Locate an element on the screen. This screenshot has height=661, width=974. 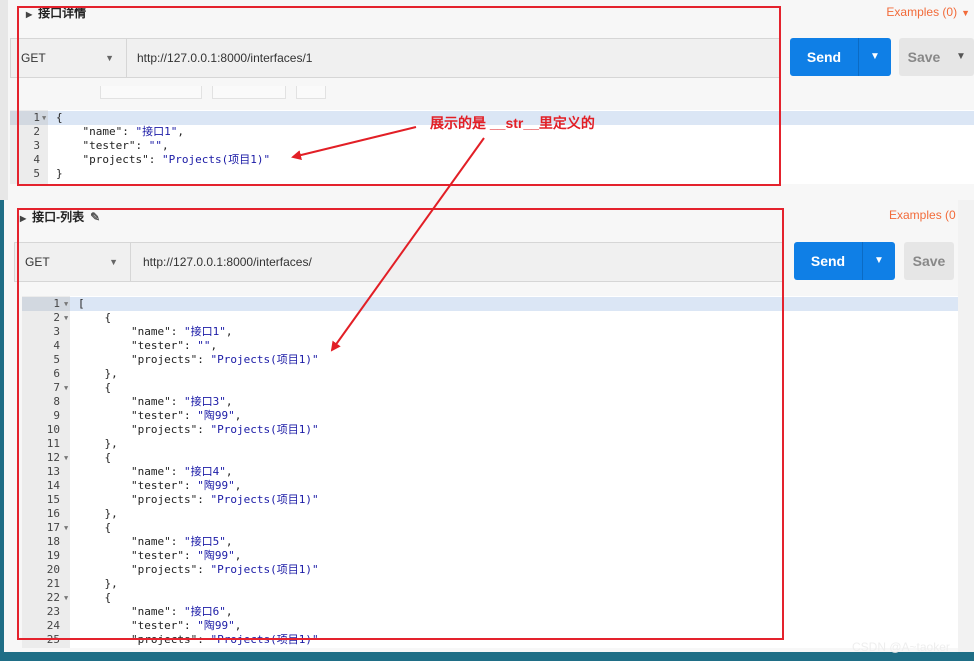
arrow-to-detail is located at coordinates (354, 143).